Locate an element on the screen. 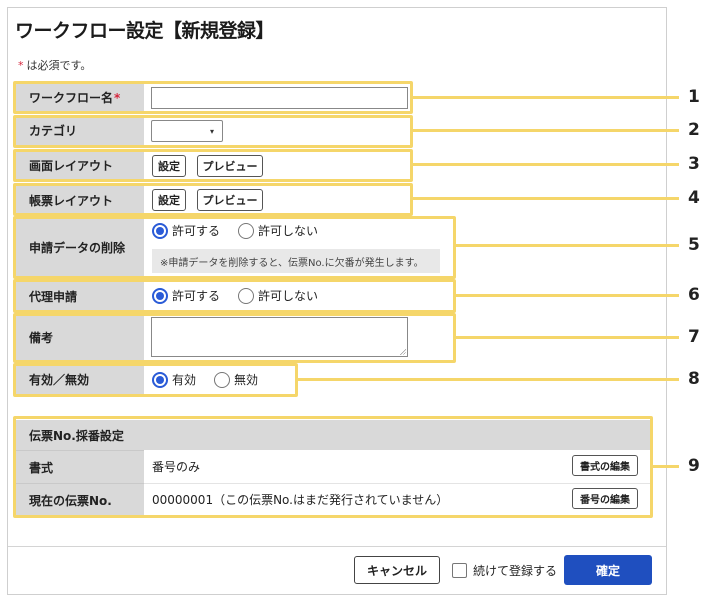 The height and width of the screenshot is (600, 711). enabled-on-radio: 有効 is located at coordinates (174, 379).